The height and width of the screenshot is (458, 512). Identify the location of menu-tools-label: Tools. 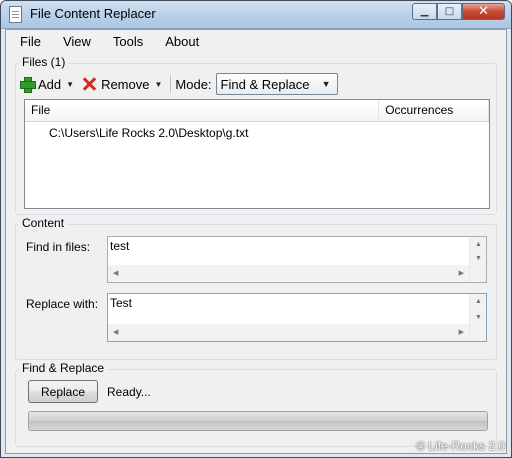
(128, 41).